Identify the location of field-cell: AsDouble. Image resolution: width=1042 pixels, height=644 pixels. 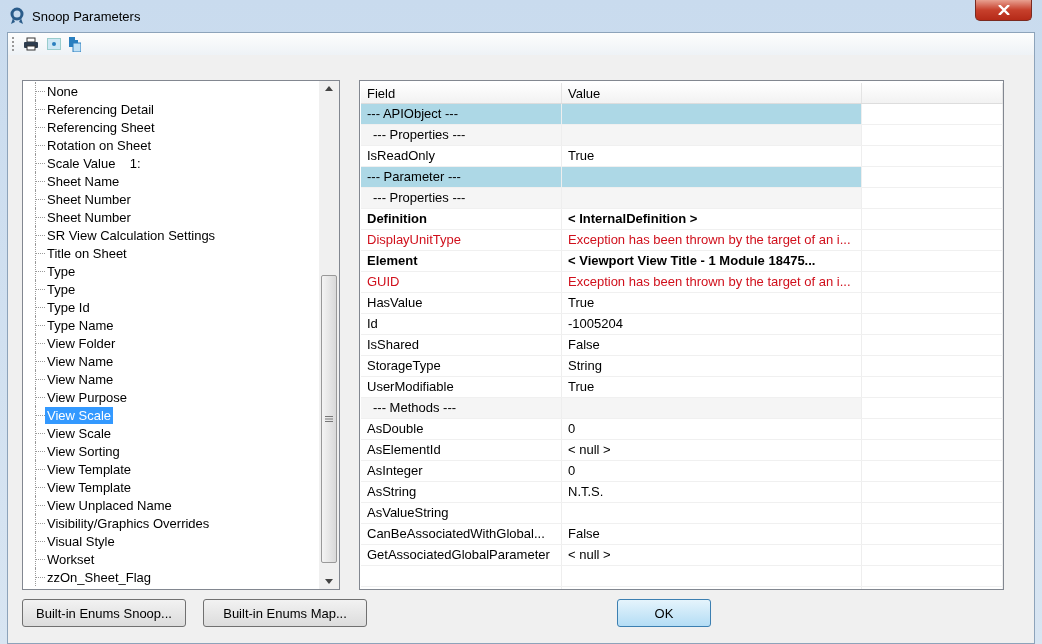
(461, 429).